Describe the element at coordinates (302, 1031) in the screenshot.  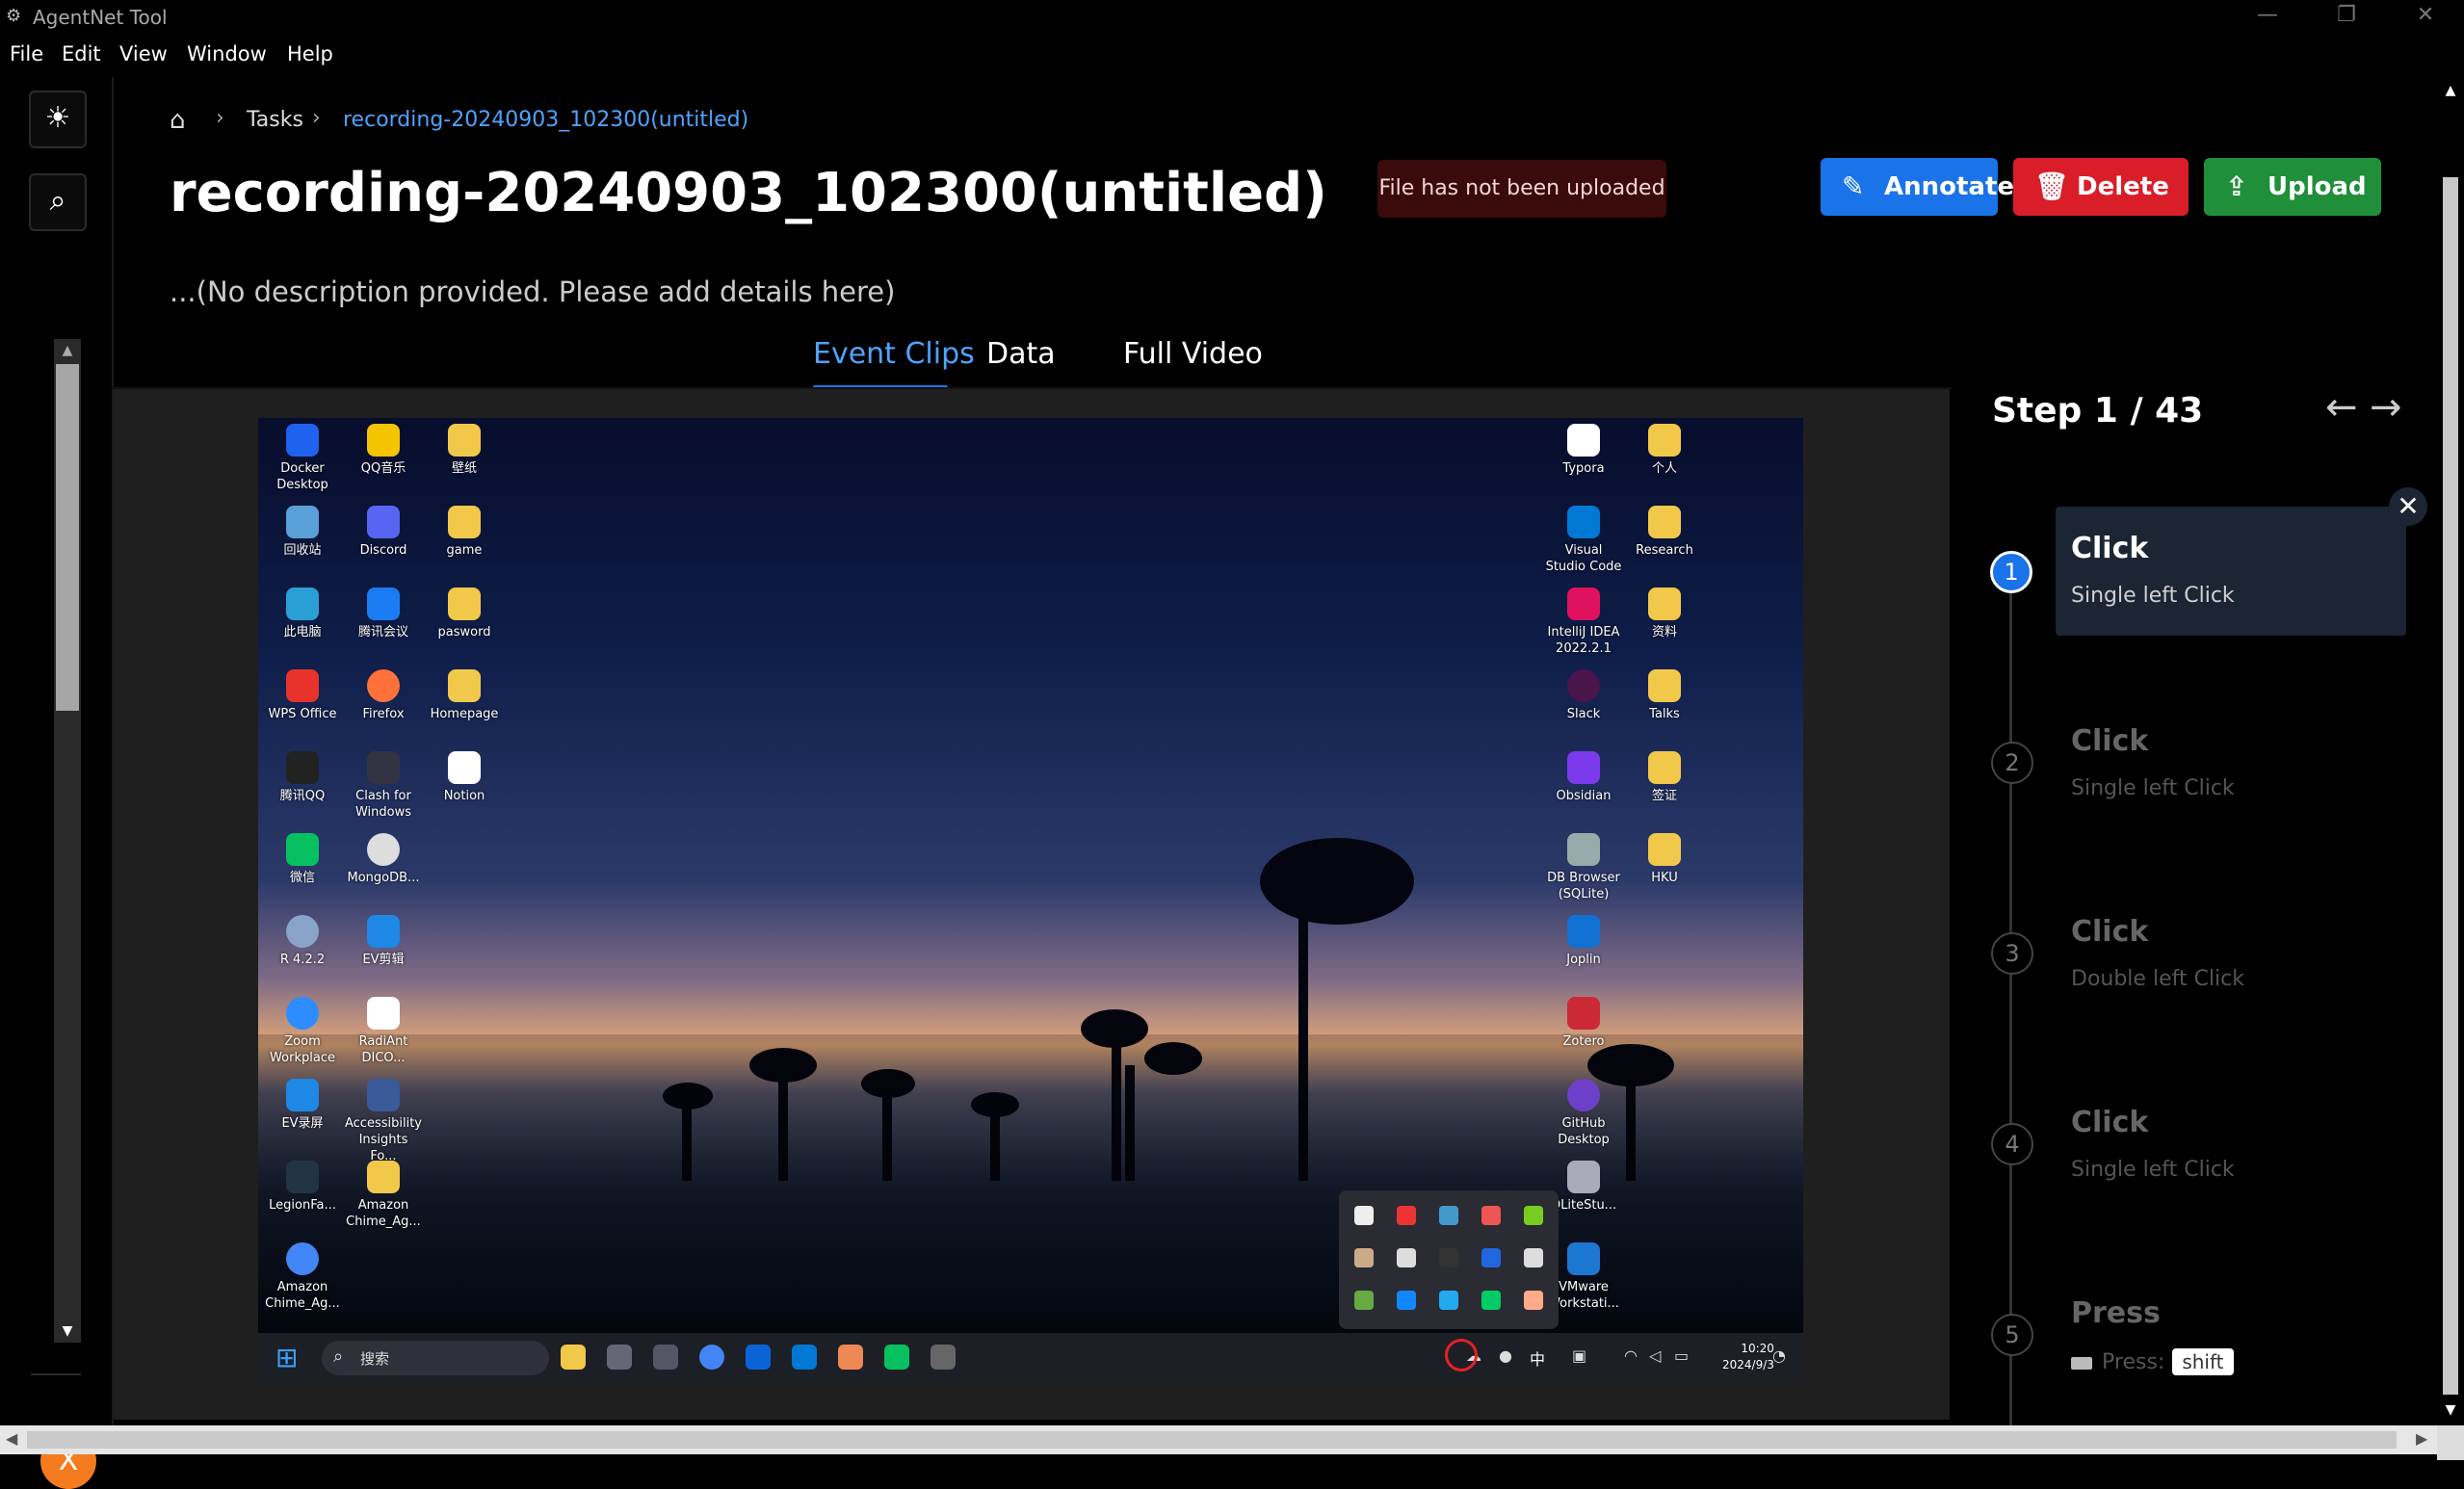
I see `desktop-icon: Zoom Workplace` at that location.